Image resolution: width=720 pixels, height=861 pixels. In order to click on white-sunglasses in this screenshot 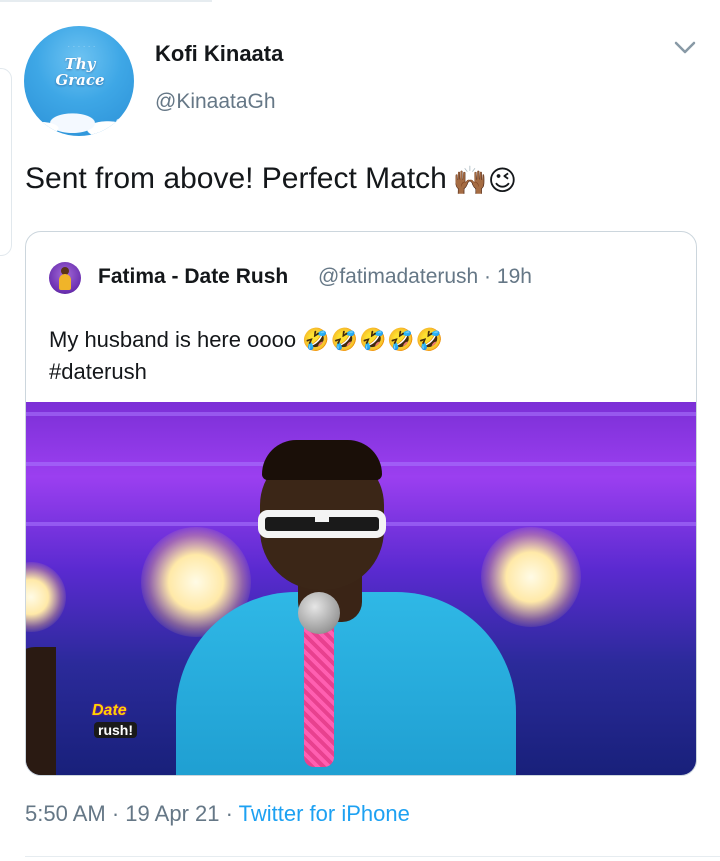, I will do `click(322, 524)`.